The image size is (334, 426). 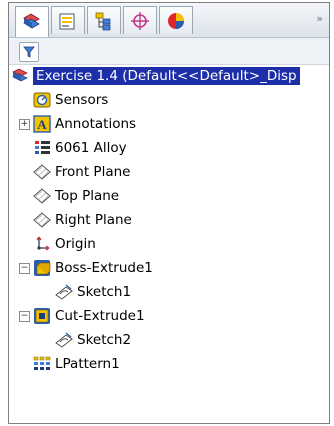 What do you see at coordinates (75, 244) in the screenshot?
I see `tree-item-label: Origin` at bounding box center [75, 244].